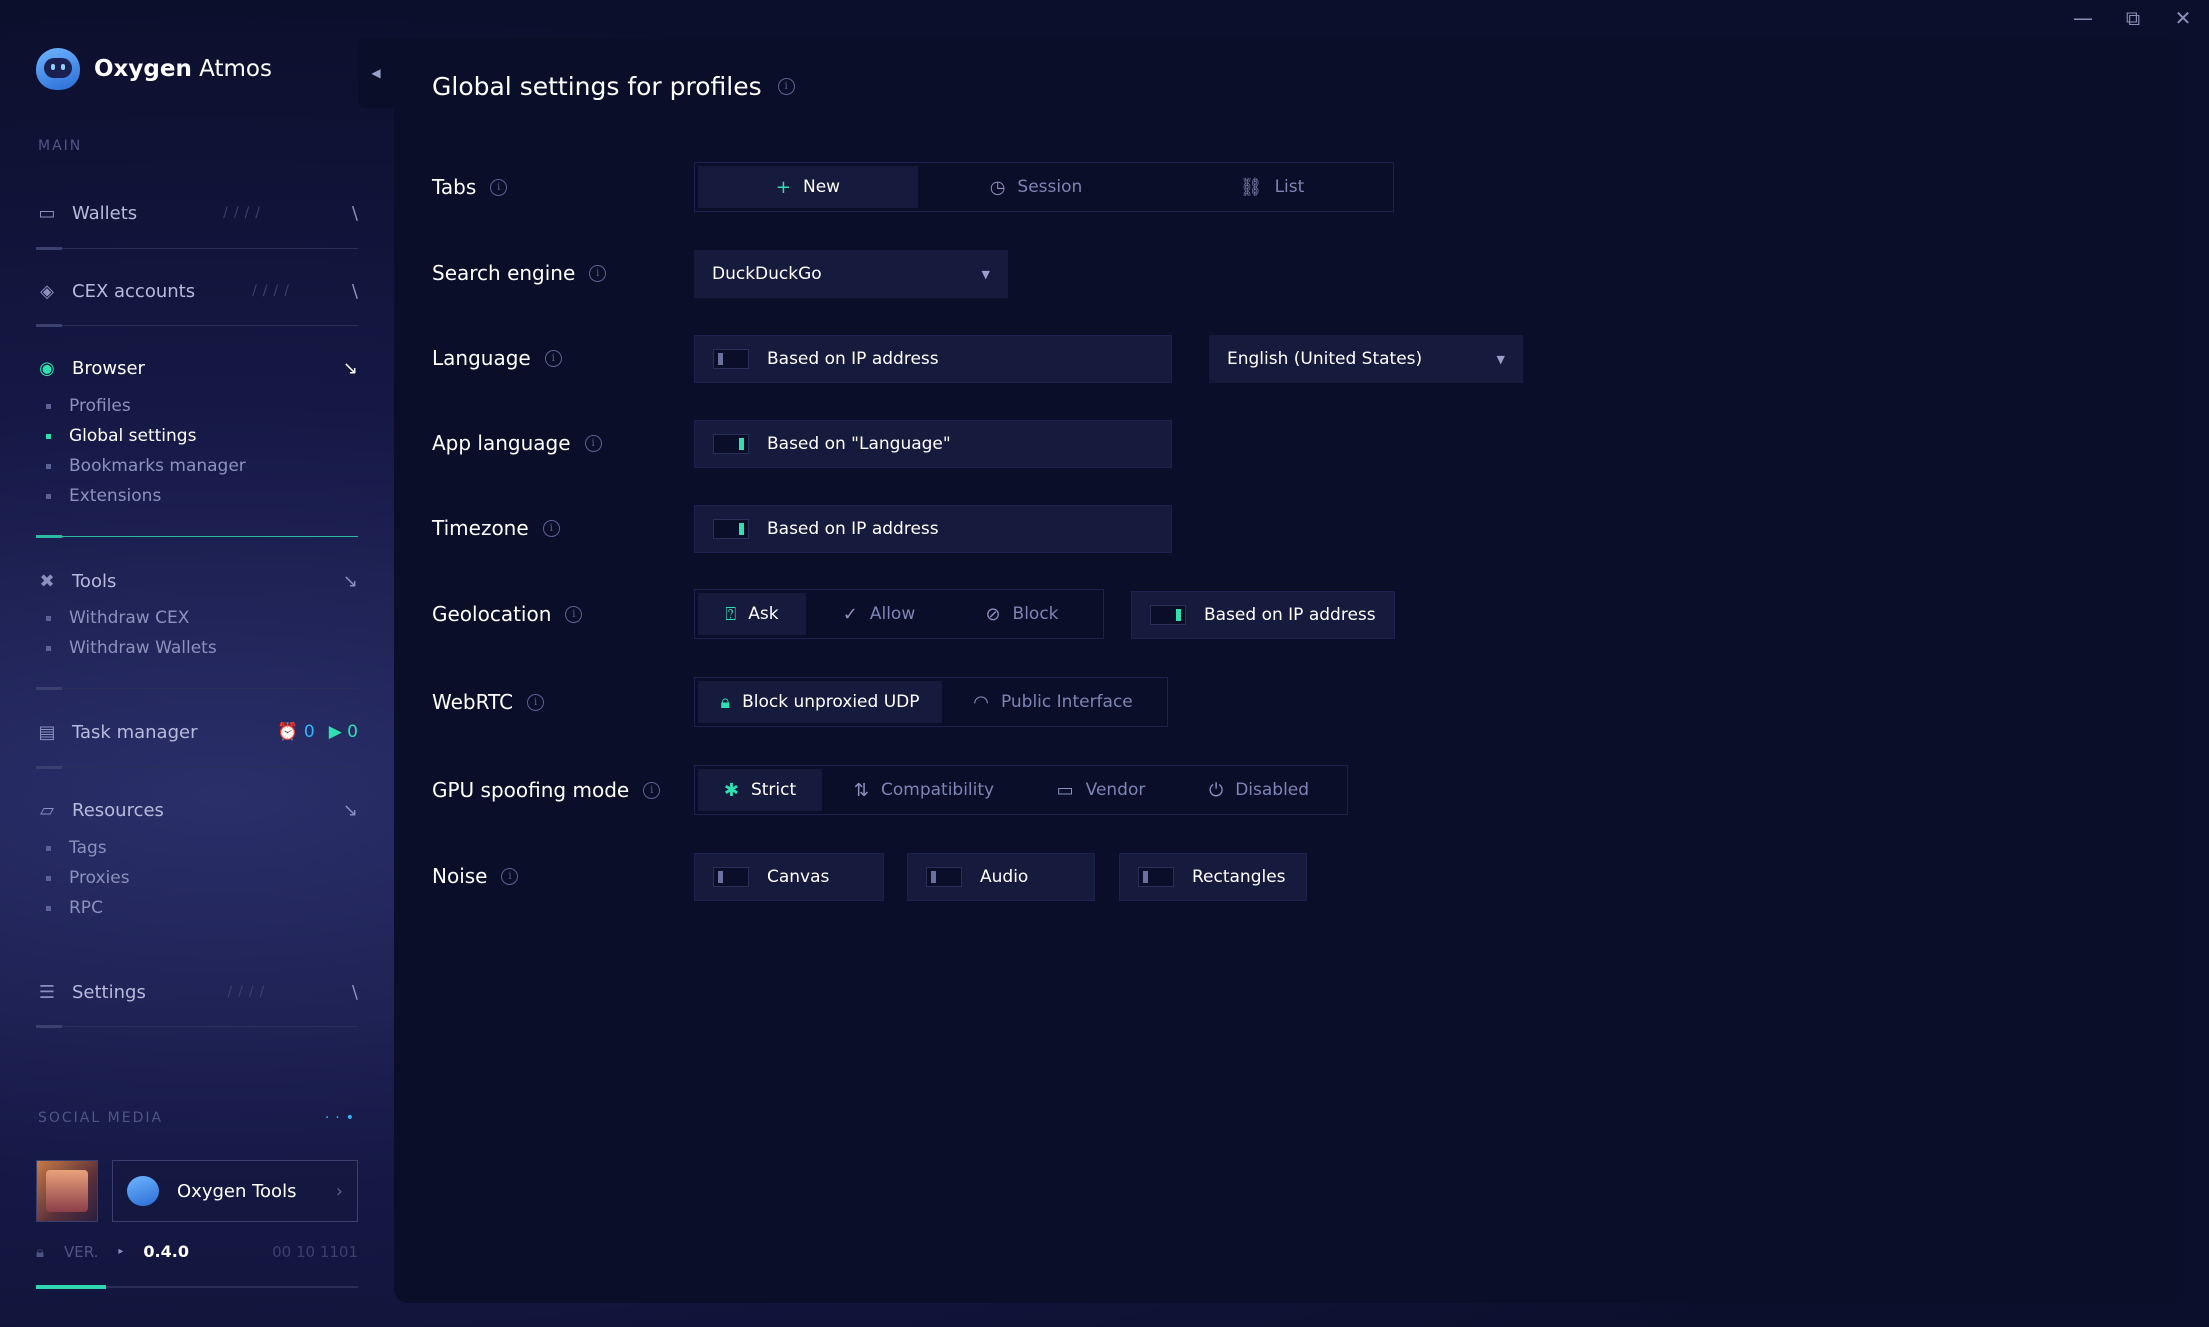 The width and height of the screenshot is (2209, 1327). I want to click on sidebar-item-wallets: ▭ Wallets //// \, so click(197, 213).